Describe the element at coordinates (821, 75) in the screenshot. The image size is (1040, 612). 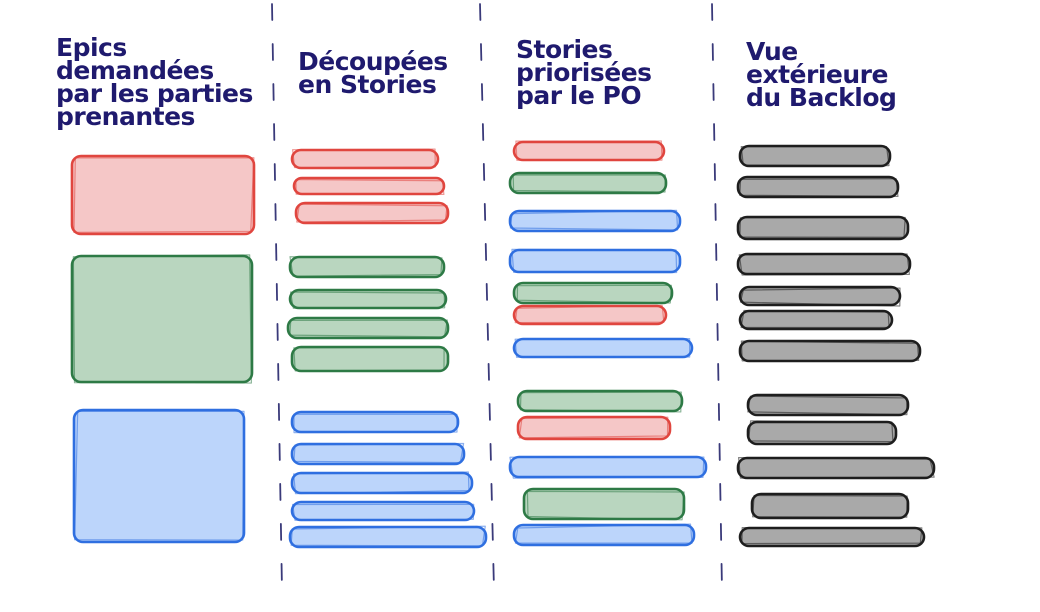
I see `heading-backlog-view: Vue extérieure du Backlog` at that location.